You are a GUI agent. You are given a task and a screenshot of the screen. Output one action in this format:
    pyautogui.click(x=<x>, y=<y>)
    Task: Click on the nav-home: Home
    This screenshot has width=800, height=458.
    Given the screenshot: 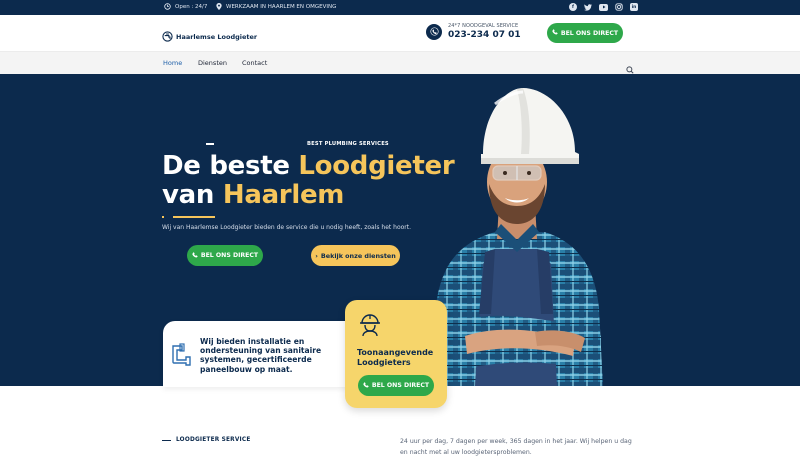 What is the action you would take?
    pyautogui.click(x=172, y=63)
    